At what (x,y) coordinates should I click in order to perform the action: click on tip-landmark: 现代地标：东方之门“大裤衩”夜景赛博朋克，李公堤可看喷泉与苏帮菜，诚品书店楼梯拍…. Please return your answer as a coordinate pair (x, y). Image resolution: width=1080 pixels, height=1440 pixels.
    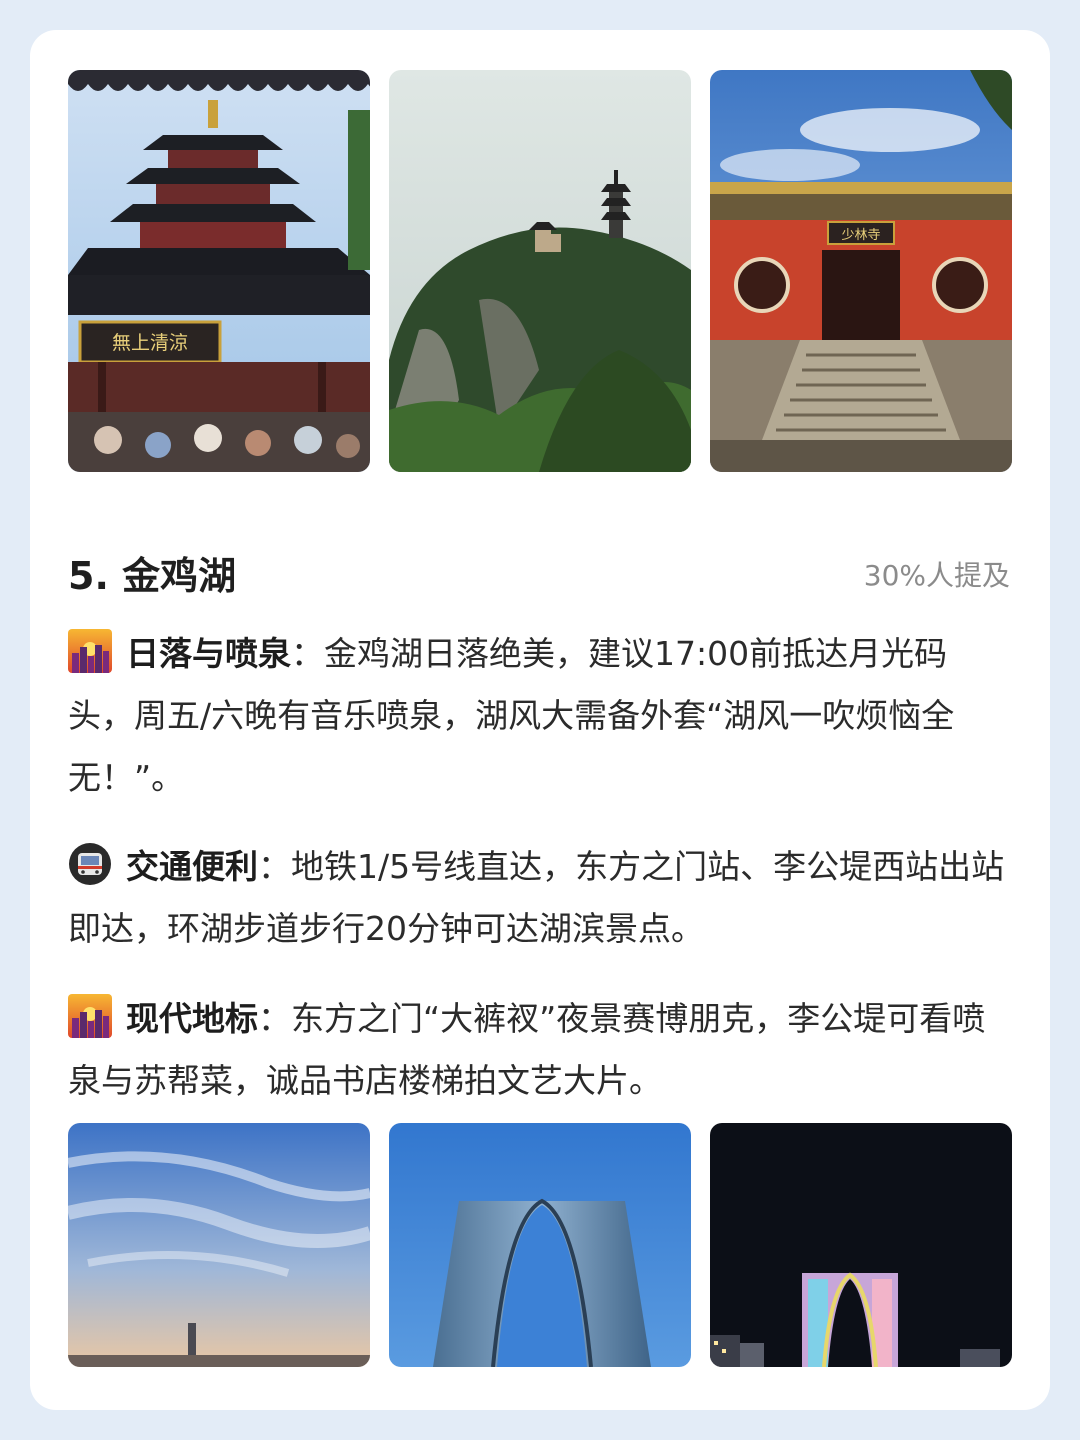
    Looking at the image, I should click on (540, 1050).